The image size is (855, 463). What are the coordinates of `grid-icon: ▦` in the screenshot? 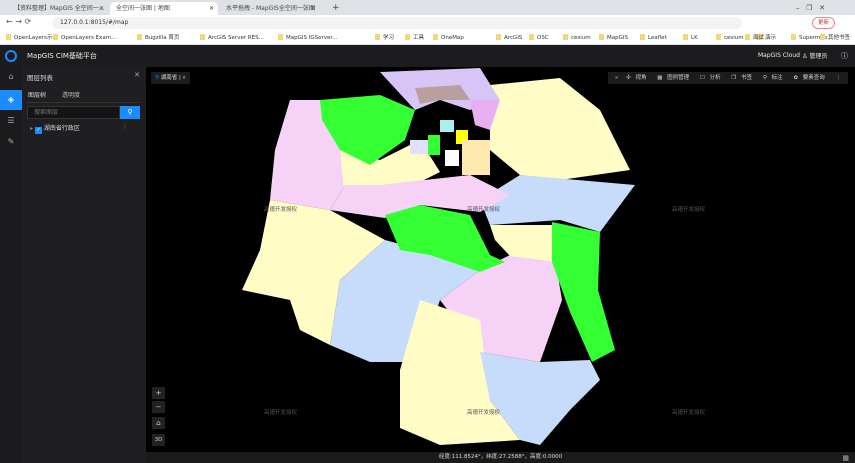 It's located at (845, 458).